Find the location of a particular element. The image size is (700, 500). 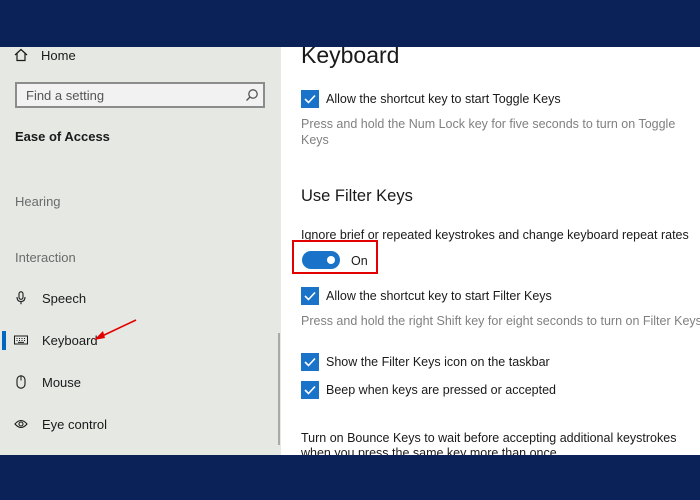

sidebar-item-eye-control: Eye control is located at coordinates (139, 424).